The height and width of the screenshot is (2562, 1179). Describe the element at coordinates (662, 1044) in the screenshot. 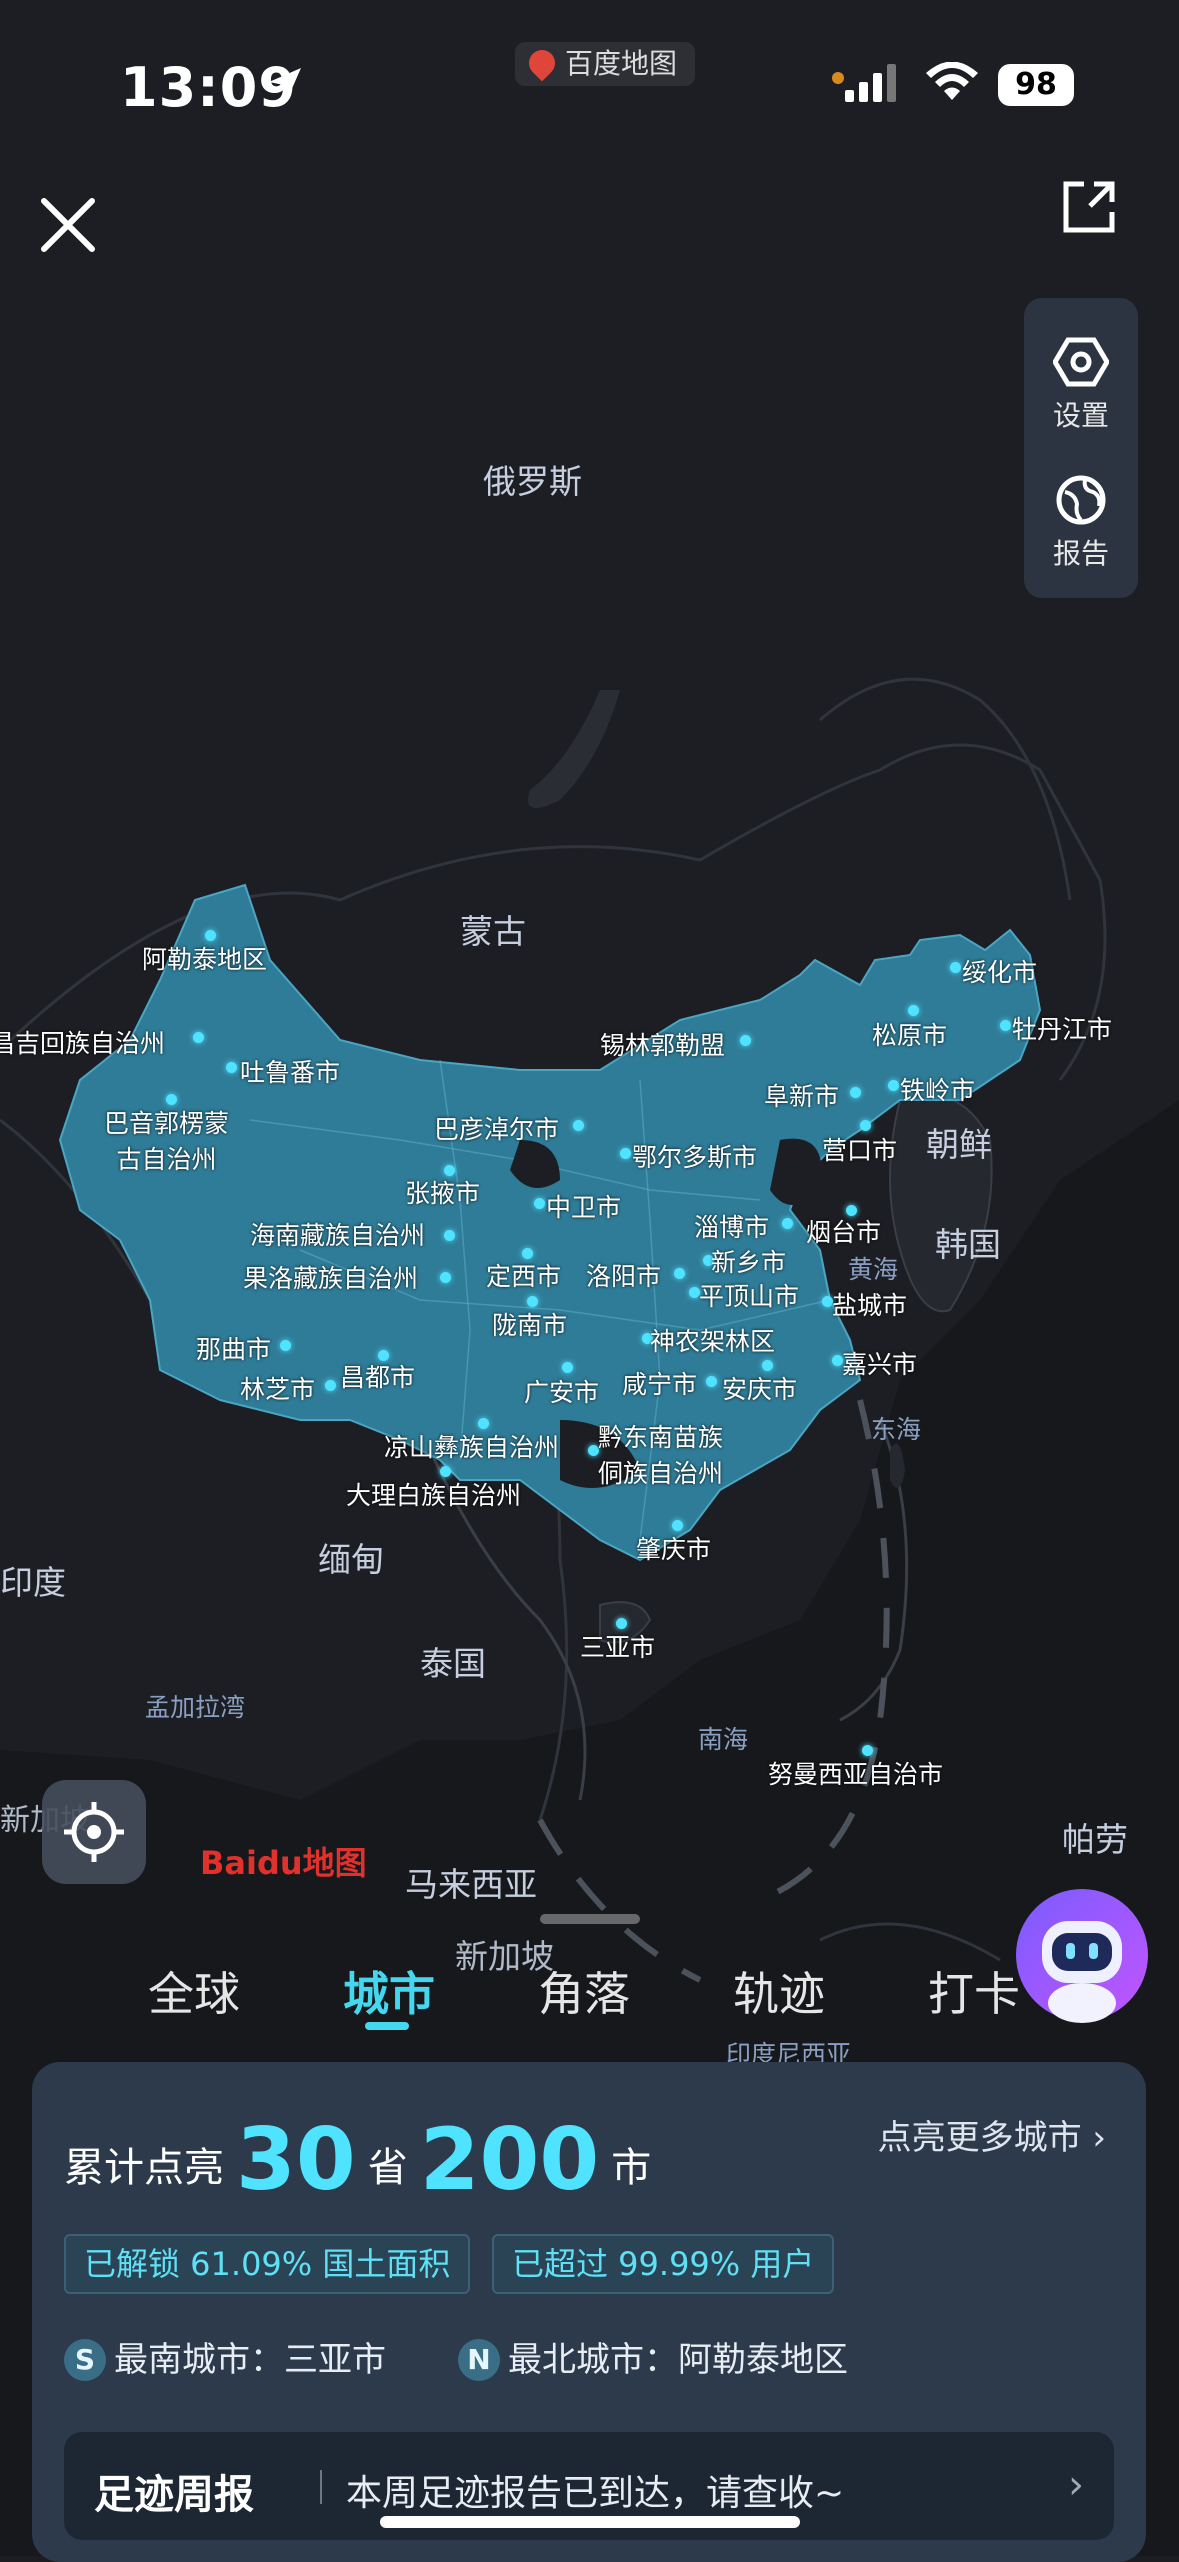

I see `city-label-xilinguole: 锡林郭勒盟` at that location.